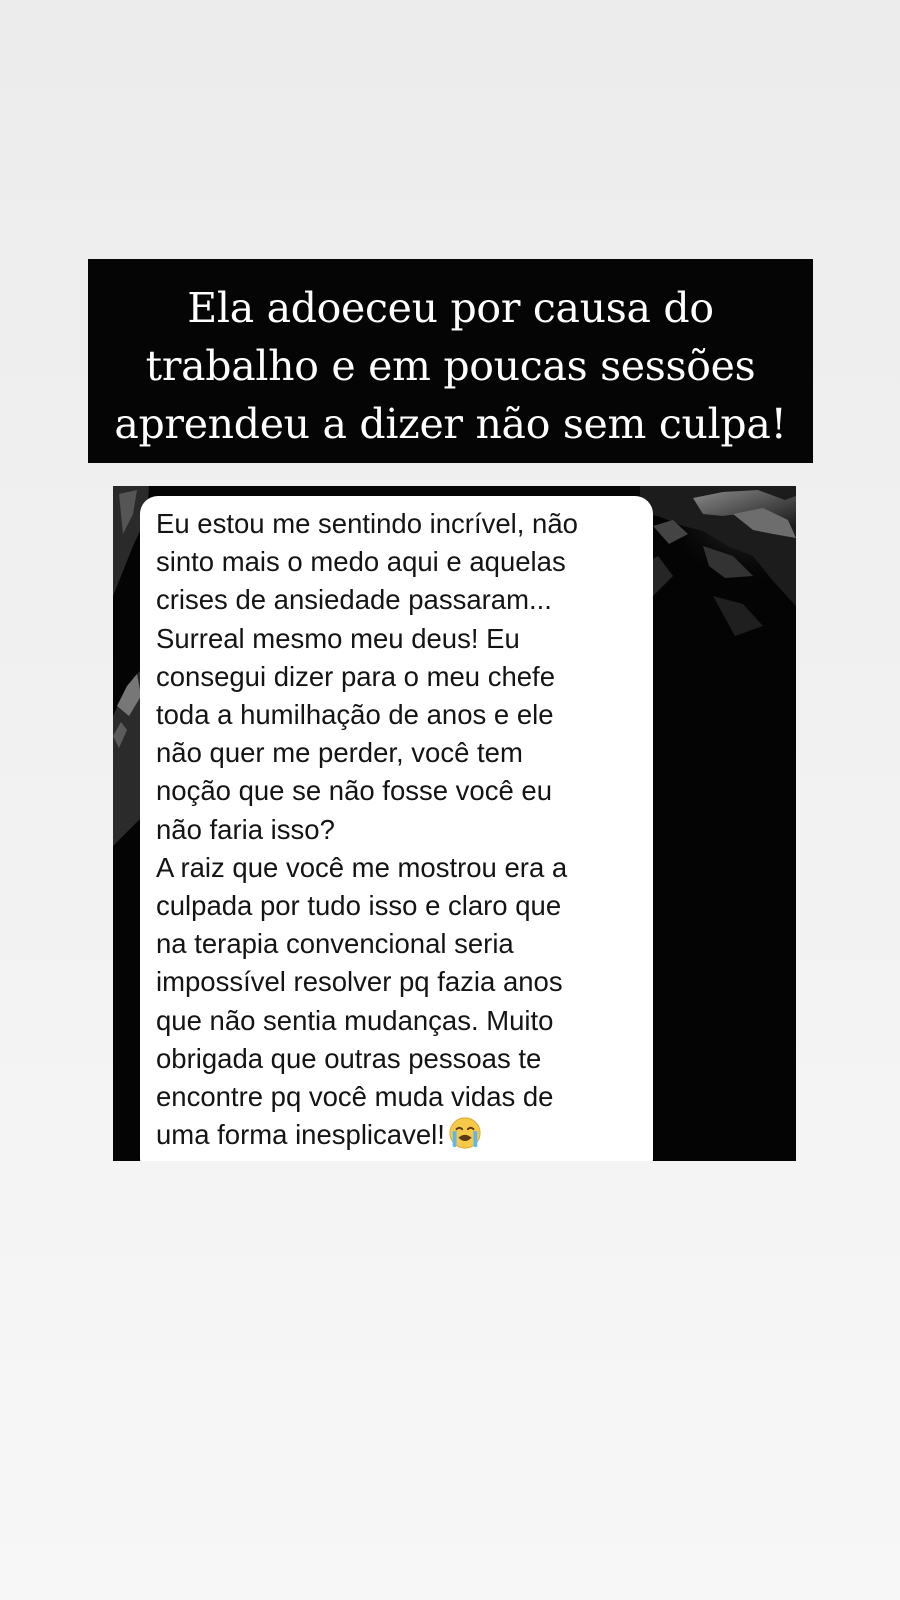 The height and width of the screenshot is (1600, 900). Describe the element at coordinates (335, 944) in the screenshot. I see `message-line: na terapia convencional seria` at that location.